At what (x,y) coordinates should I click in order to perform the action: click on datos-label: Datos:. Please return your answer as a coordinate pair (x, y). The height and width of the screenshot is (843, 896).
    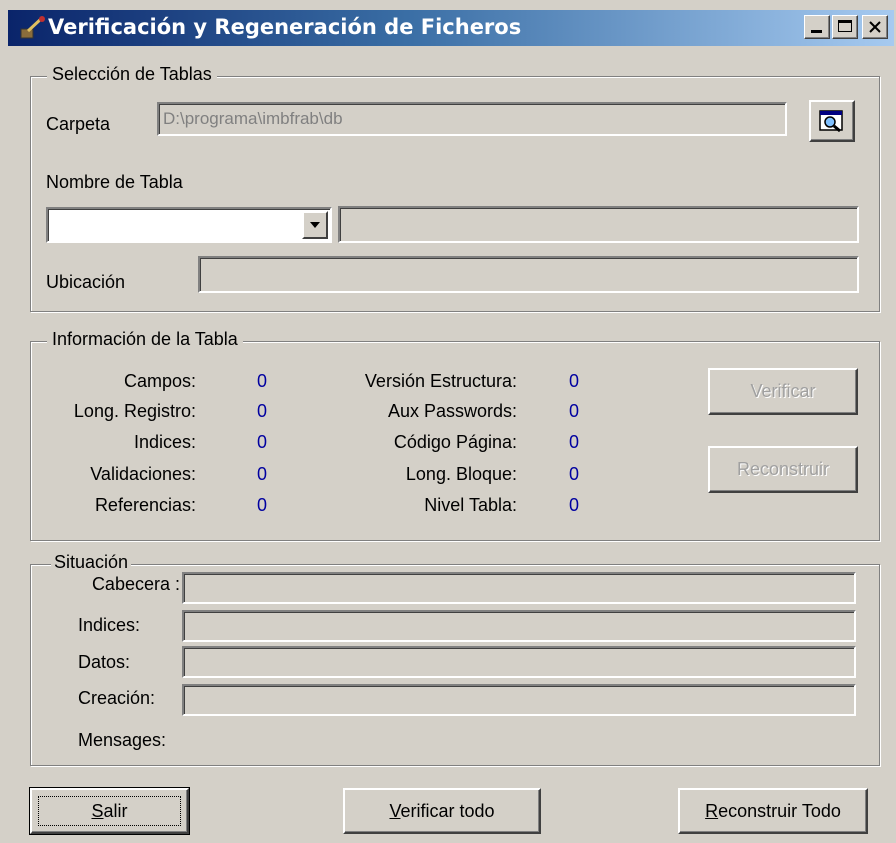
    Looking at the image, I should click on (104, 662).